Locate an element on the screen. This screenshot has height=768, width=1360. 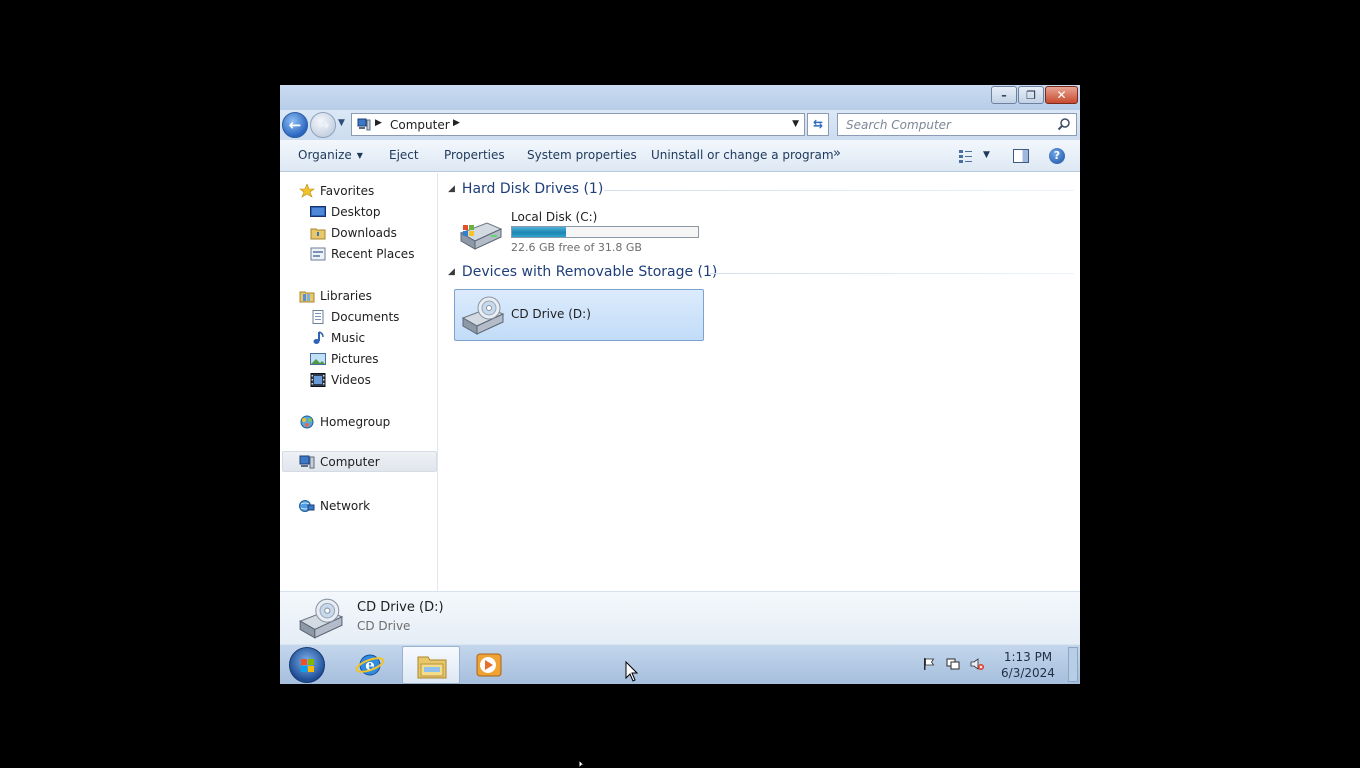
close-icon: ✕ is located at coordinates (1061, 95).